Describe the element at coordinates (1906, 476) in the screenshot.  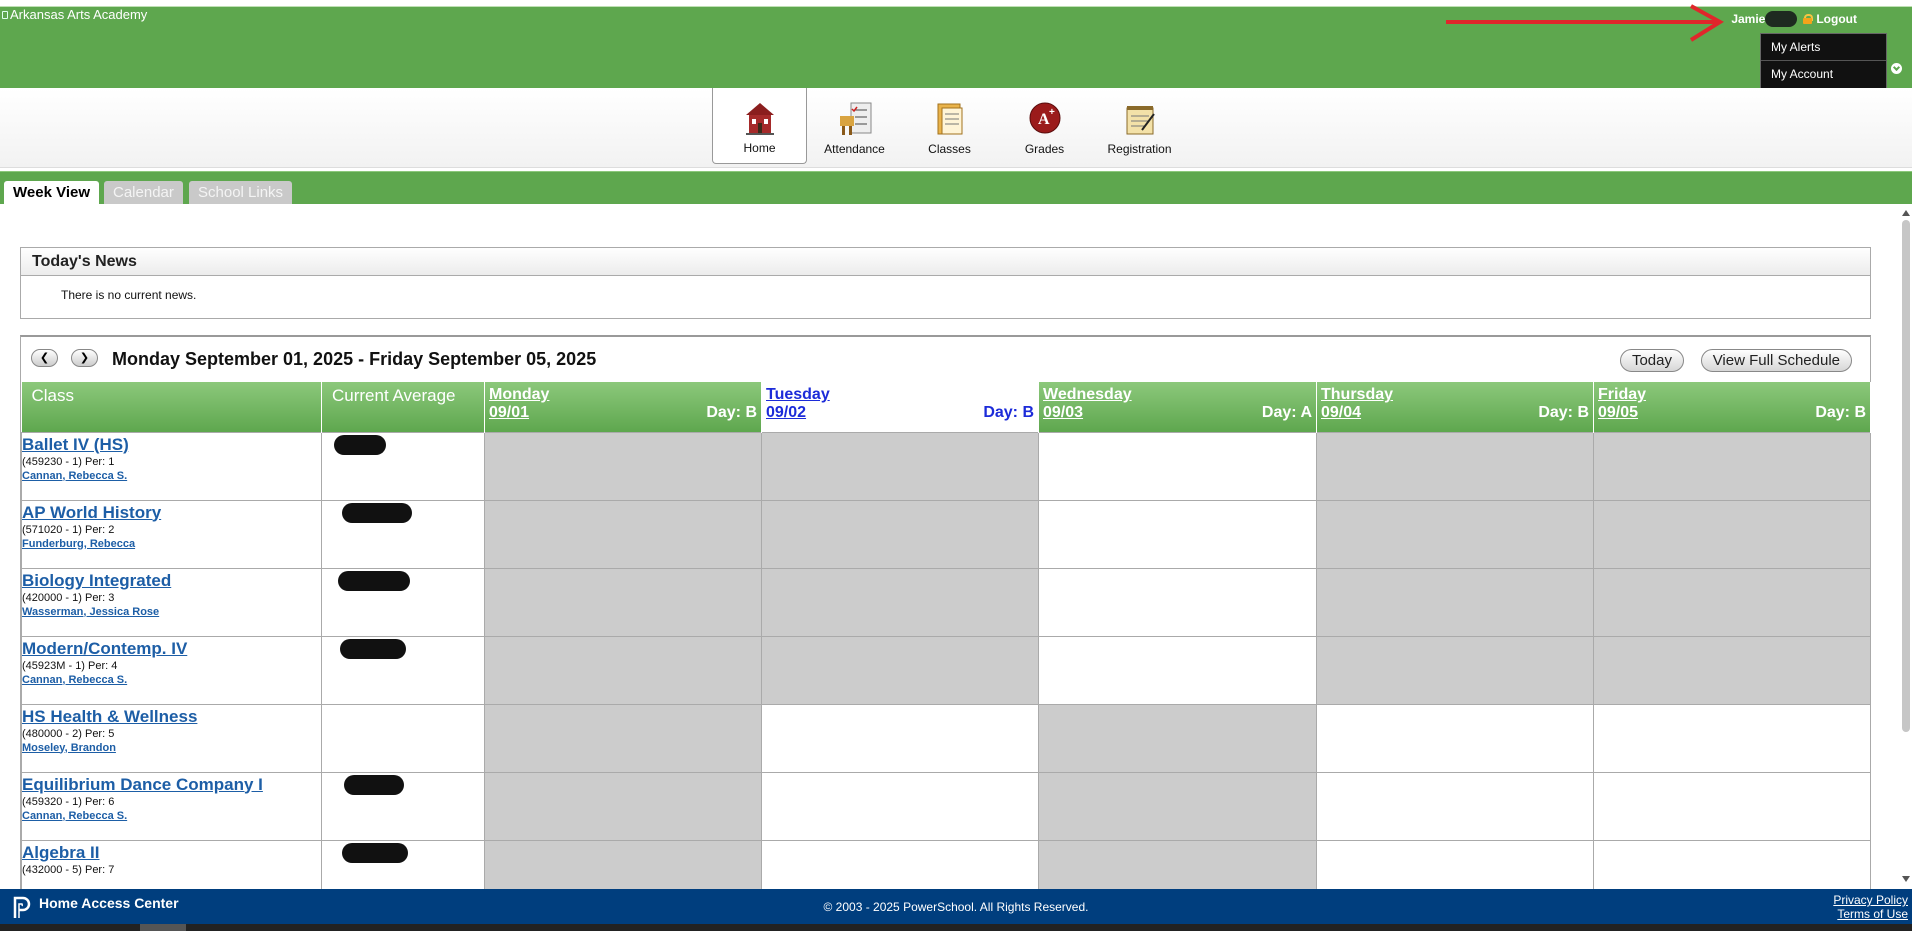
I see `scrollbar-thumb` at that location.